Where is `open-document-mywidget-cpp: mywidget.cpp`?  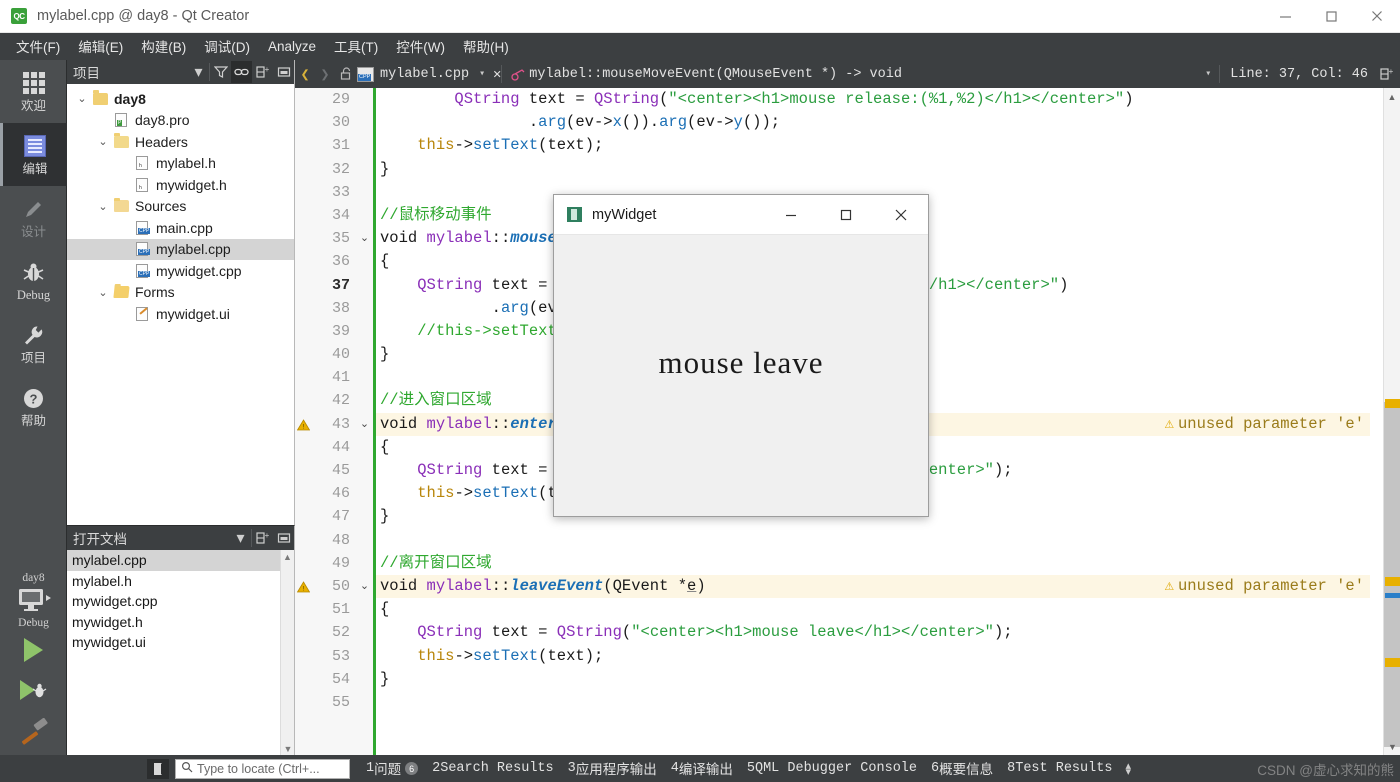 open-document-mywidget-cpp: mywidget.cpp is located at coordinates (180, 601).